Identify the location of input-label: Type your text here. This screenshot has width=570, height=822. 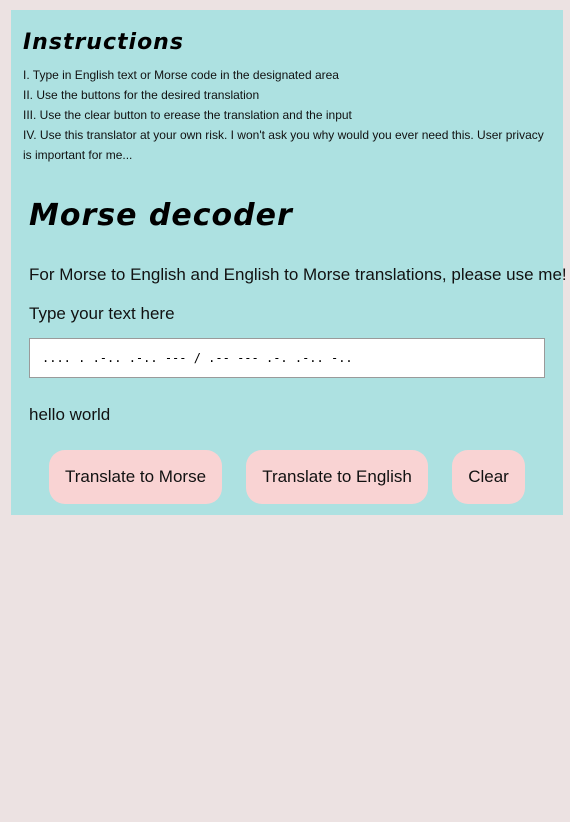
(102, 313).